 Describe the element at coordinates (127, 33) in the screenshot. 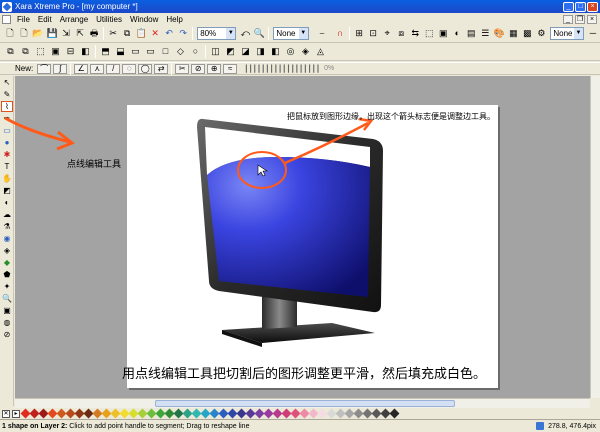

I see `copy-icon: ⧉` at that location.